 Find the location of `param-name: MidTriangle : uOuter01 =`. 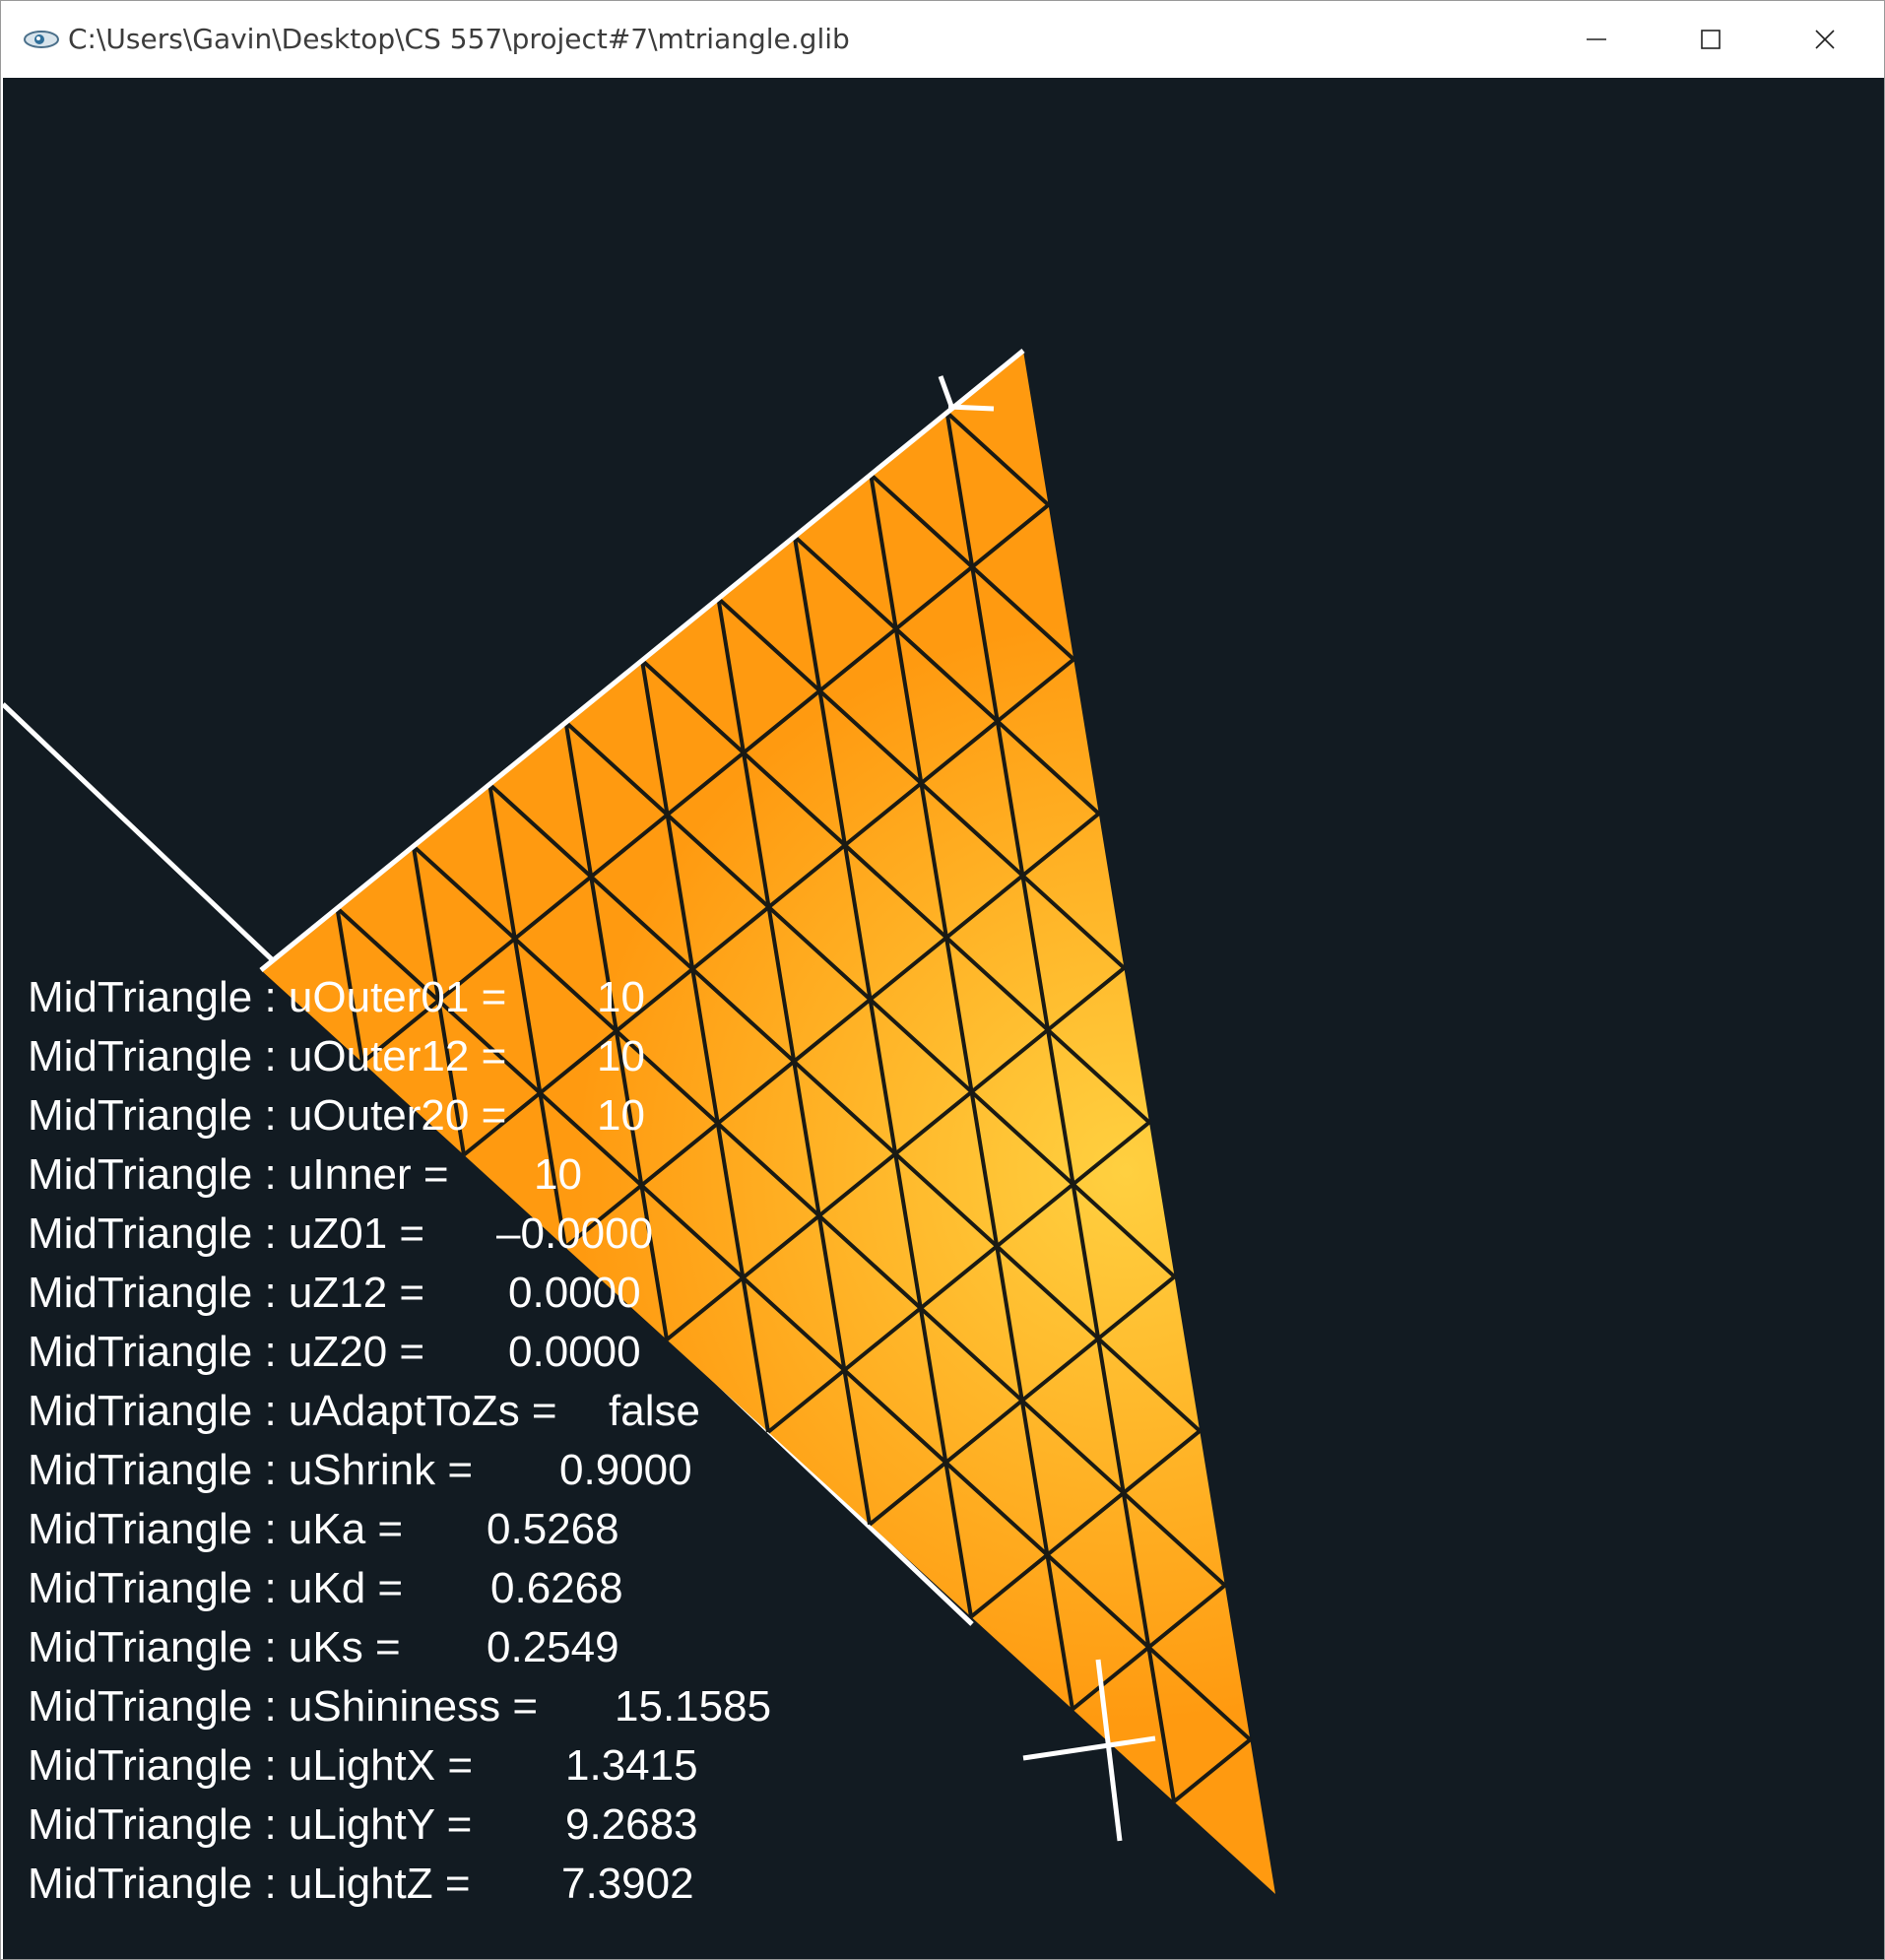

param-name: MidTriangle : uOuter01 = is located at coordinates (267, 997).